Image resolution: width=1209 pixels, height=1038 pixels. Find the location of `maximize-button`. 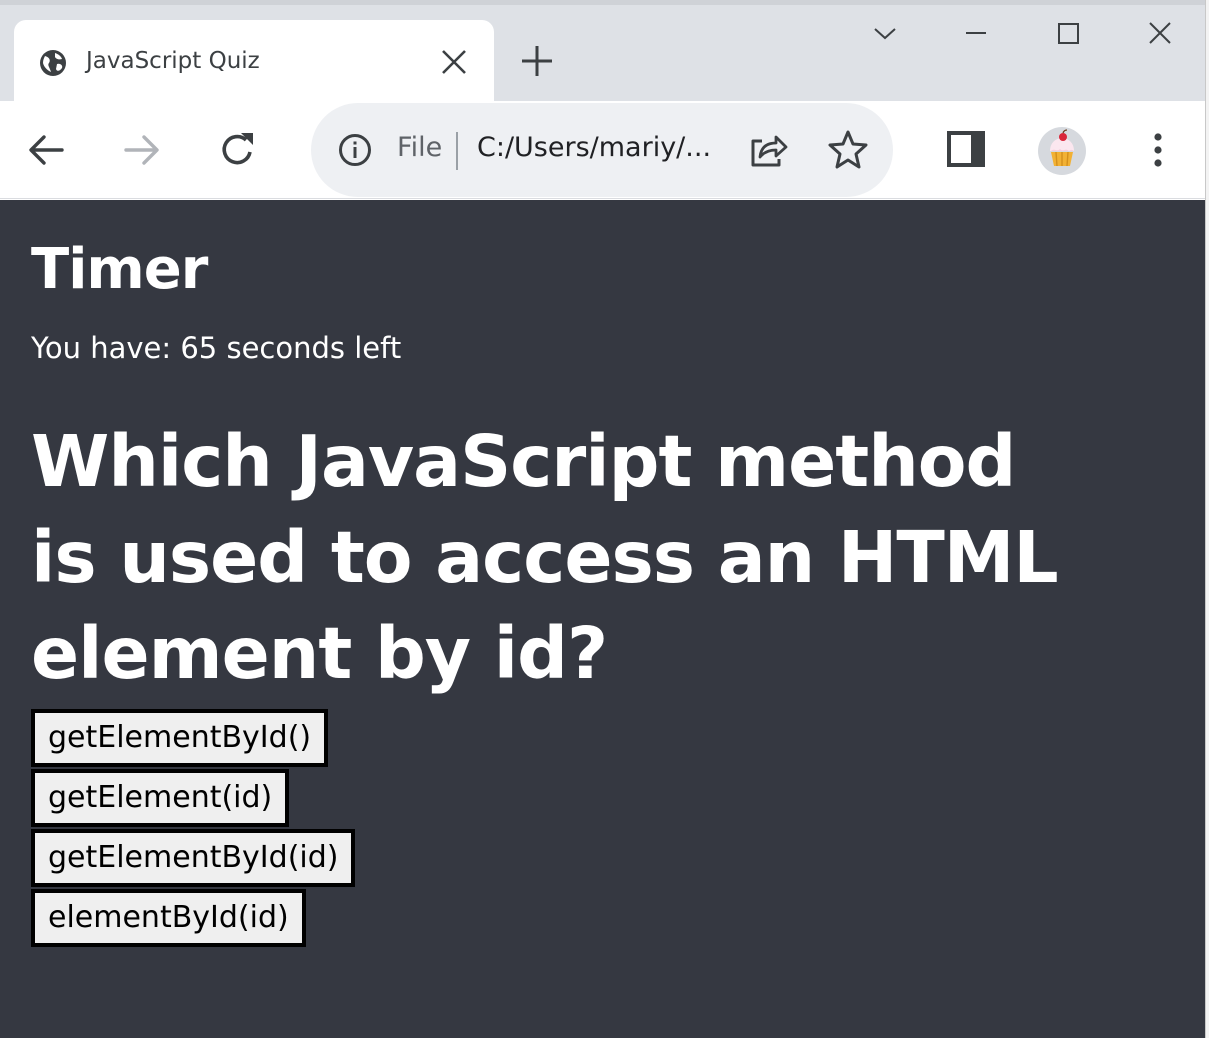

maximize-button is located at coordinates (1068, 34).